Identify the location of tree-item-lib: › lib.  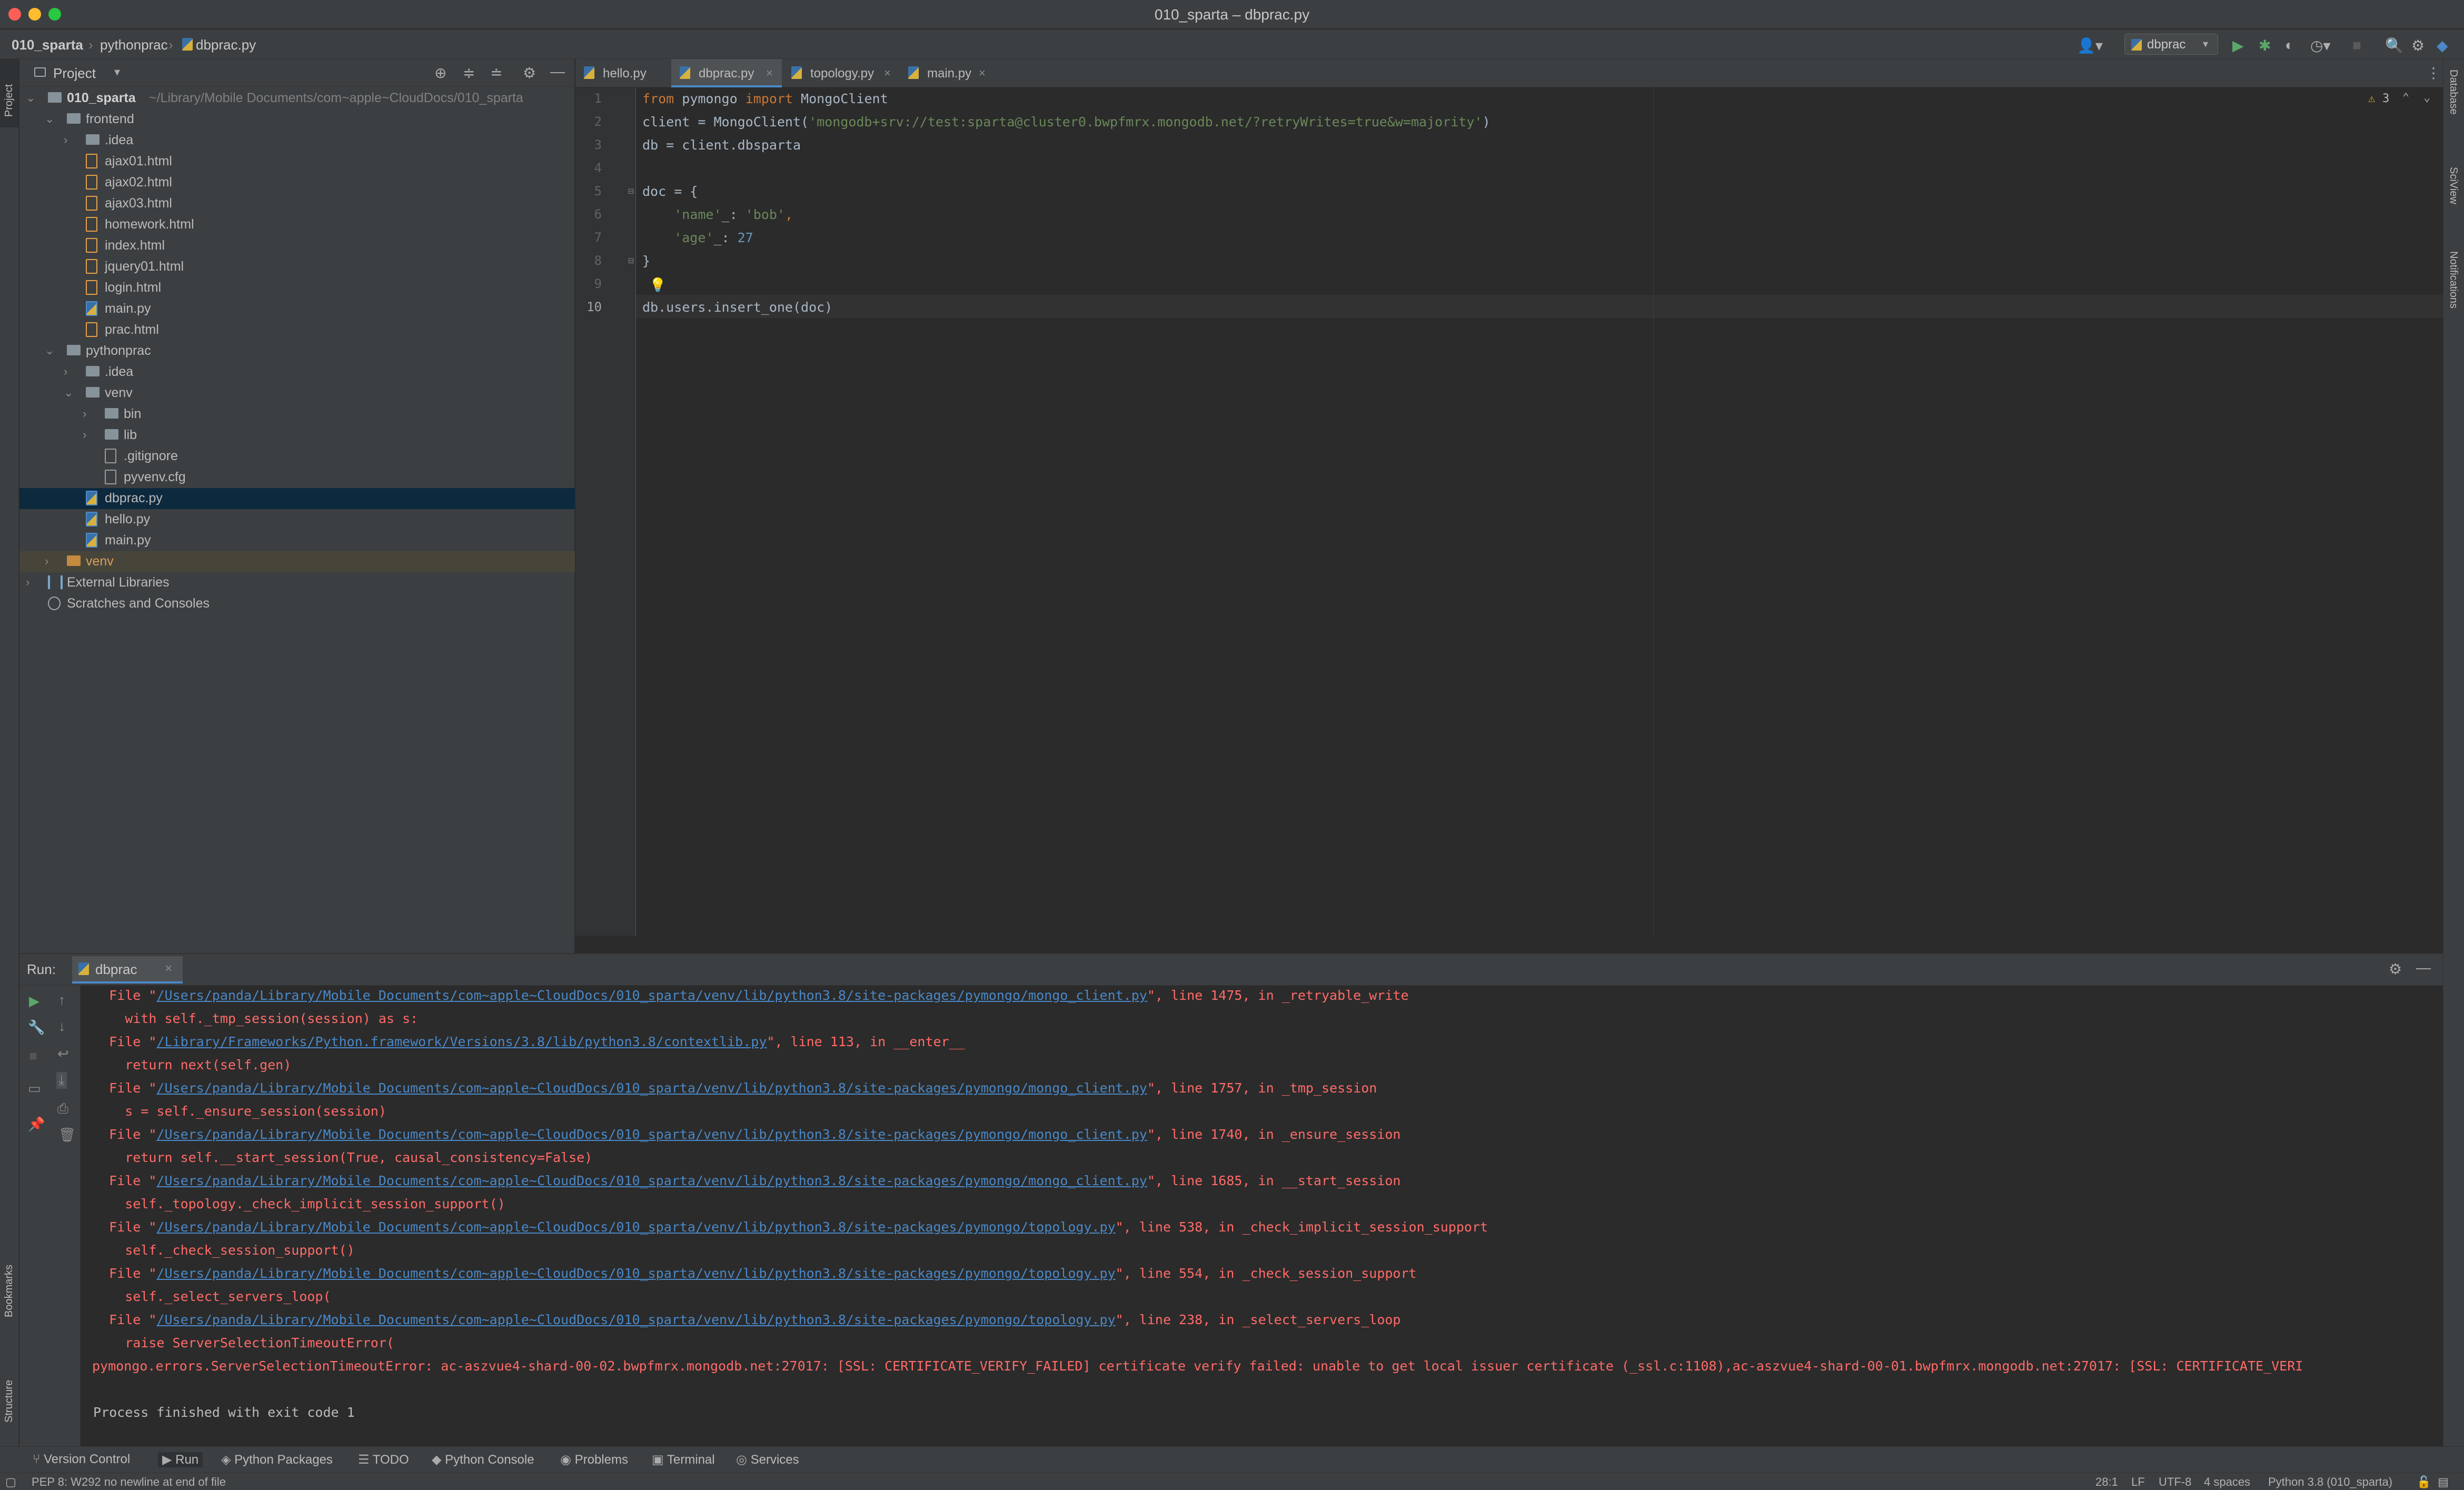
(297, 435).